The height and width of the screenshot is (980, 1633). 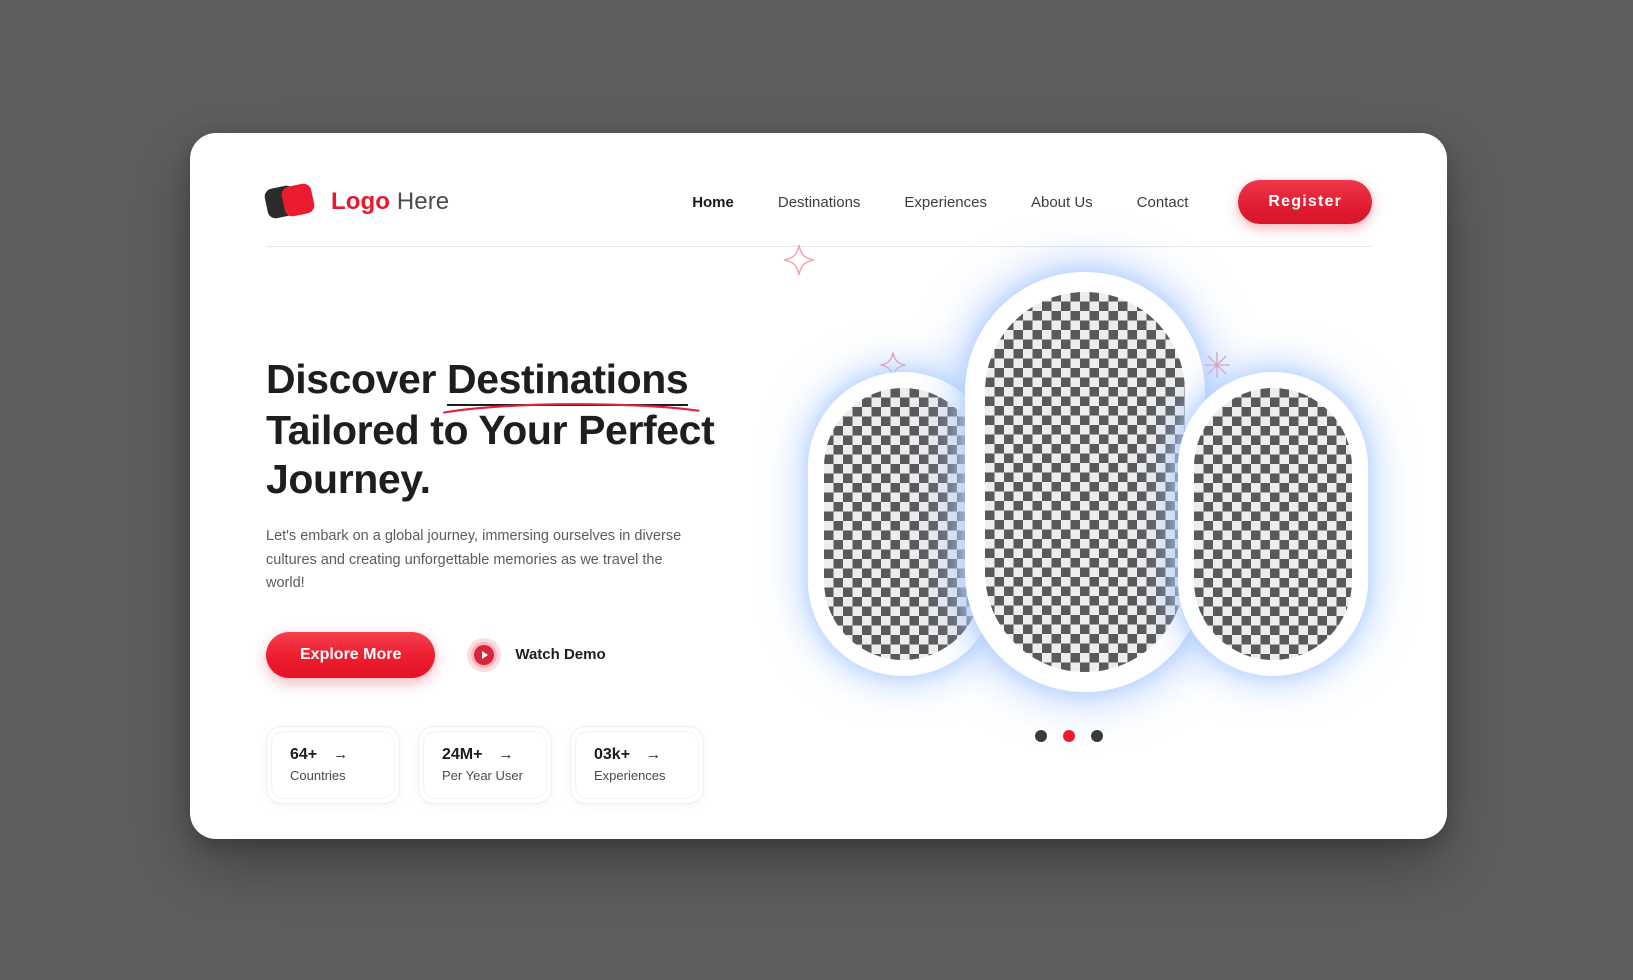 I want to click on carousel-slide-right, so click(x=1273, y=524).